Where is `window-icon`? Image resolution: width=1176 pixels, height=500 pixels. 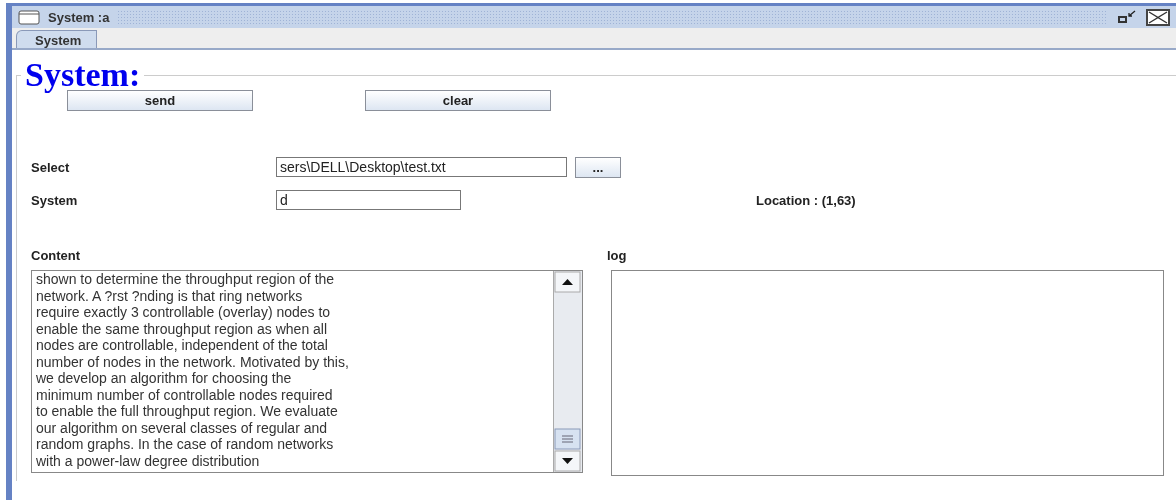
window-icon is located at coordinates (29, 17).